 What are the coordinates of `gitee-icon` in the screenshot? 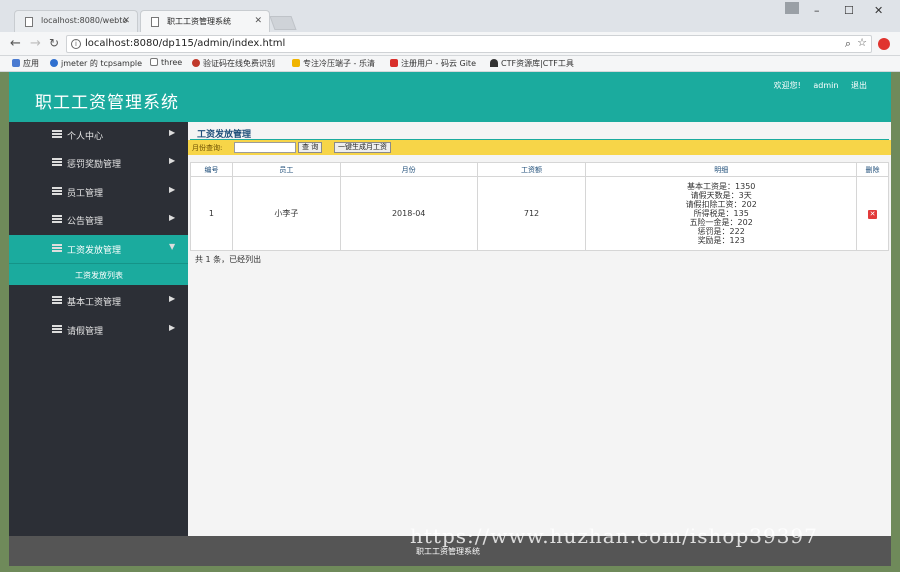 It's located at (394, 63).